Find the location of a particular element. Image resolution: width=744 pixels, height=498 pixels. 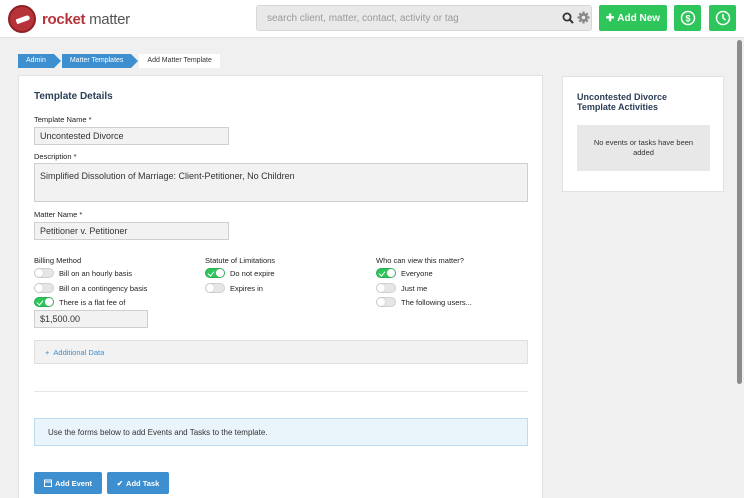

following-users-toggle is located at coordinates (386, 302).